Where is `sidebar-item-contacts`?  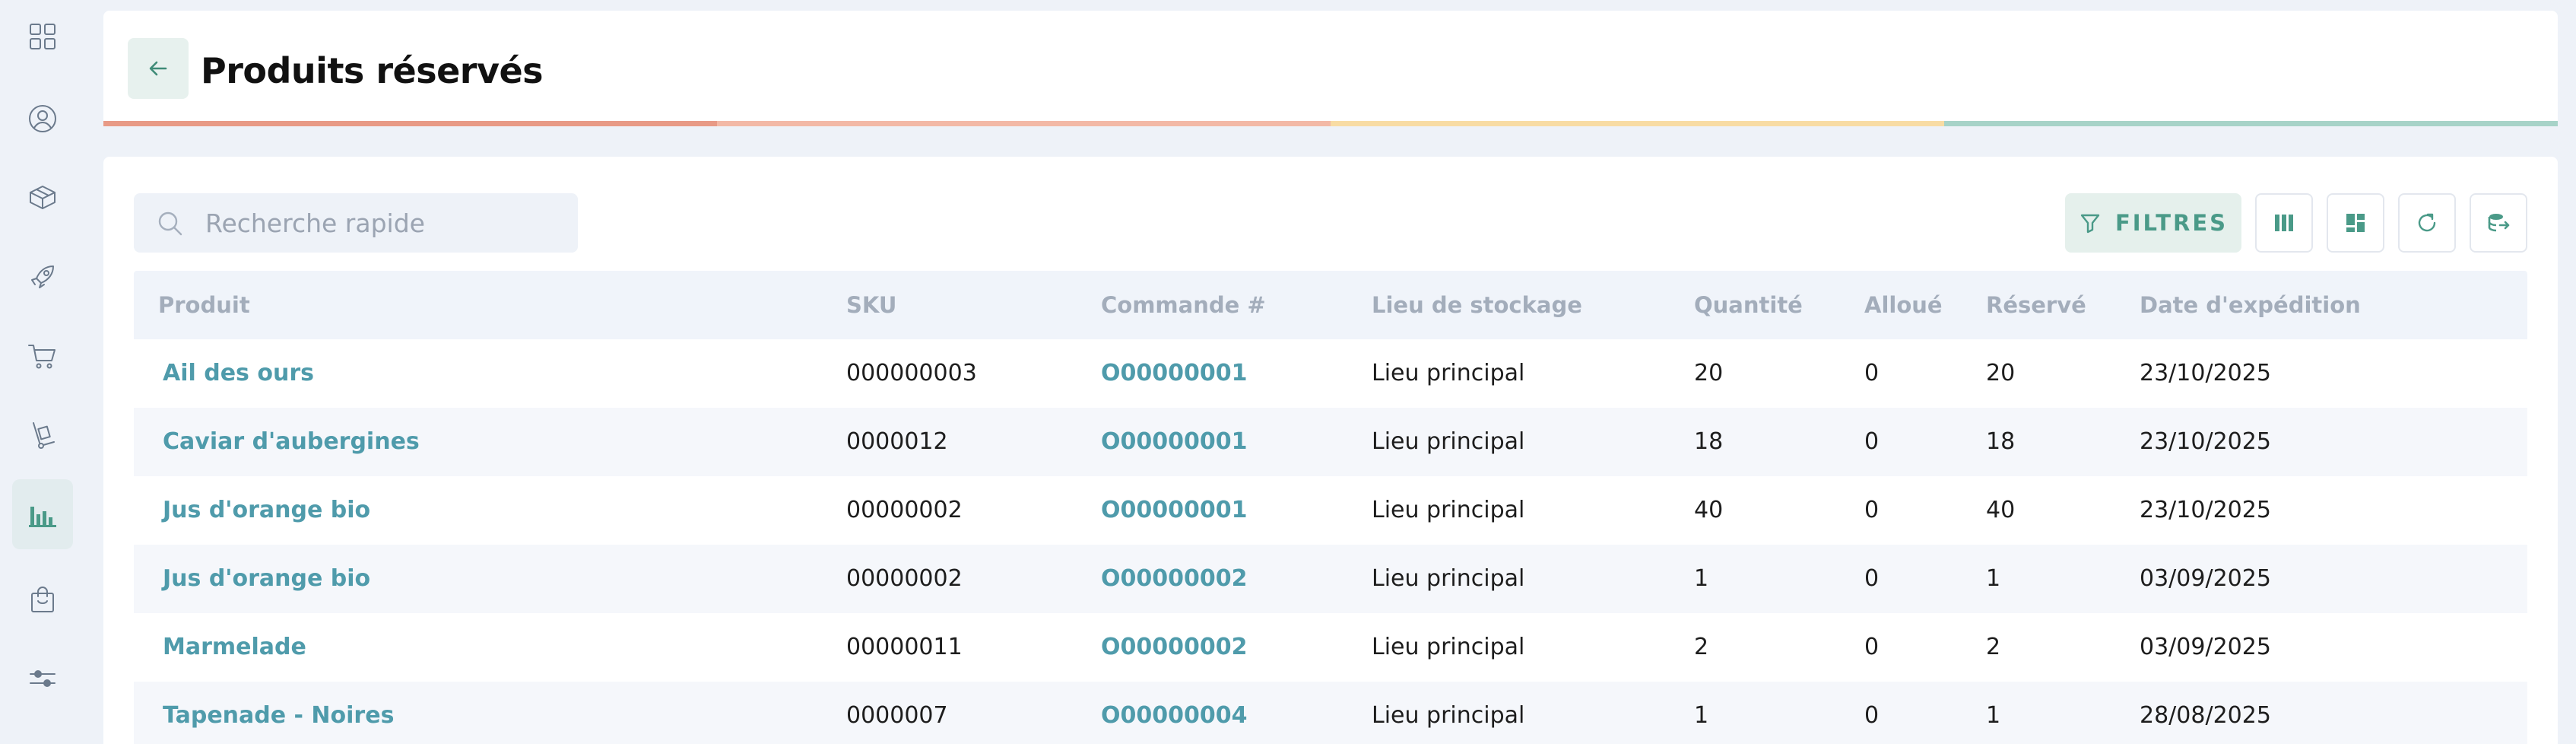
sidebar-item-contacts is located at coordinates (43, 119).